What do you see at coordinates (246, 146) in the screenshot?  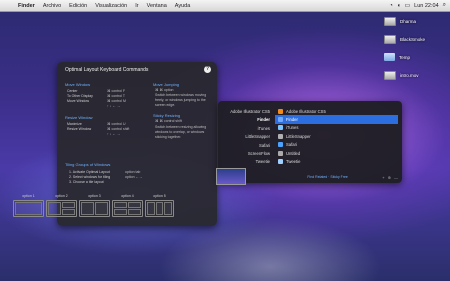 I see `app-list-item: Safari` at bounding box center [246, 146].